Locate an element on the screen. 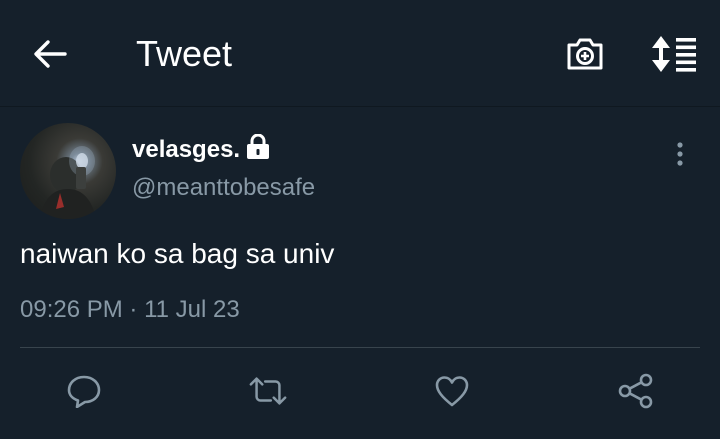 This screenshot has height=439, width=720. page-title: Tweet is located at coordinates (184, 53).